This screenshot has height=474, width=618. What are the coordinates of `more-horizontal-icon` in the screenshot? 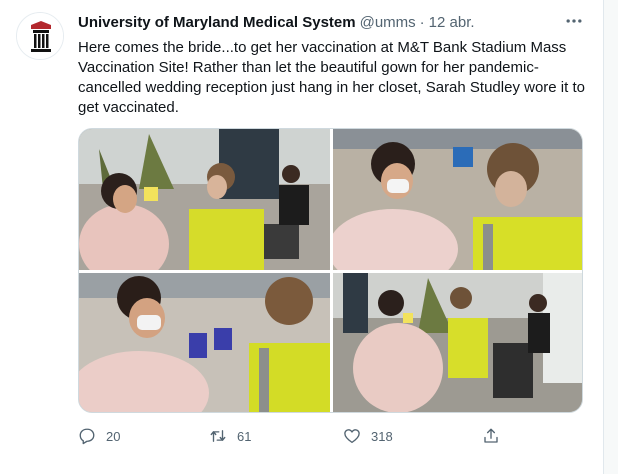 It's located at (574, 21).